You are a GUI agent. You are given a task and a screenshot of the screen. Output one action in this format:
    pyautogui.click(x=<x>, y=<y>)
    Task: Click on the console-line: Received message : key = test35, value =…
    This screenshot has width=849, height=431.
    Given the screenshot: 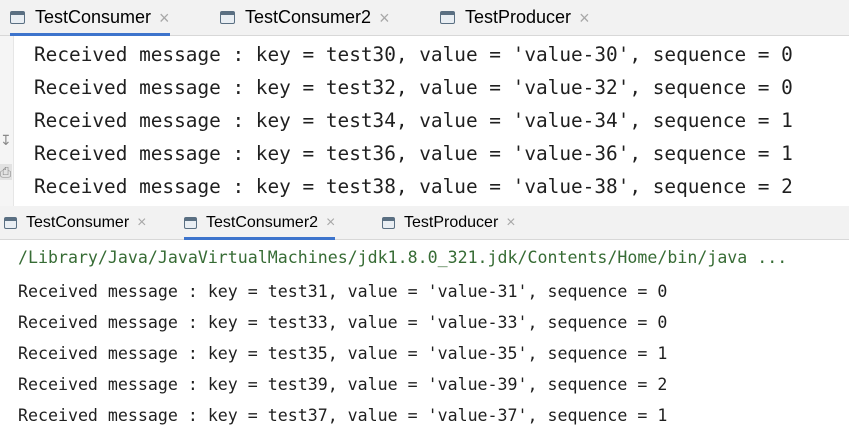 What is the action you would take?
    pyautogui.click(x=343, y=353)
    